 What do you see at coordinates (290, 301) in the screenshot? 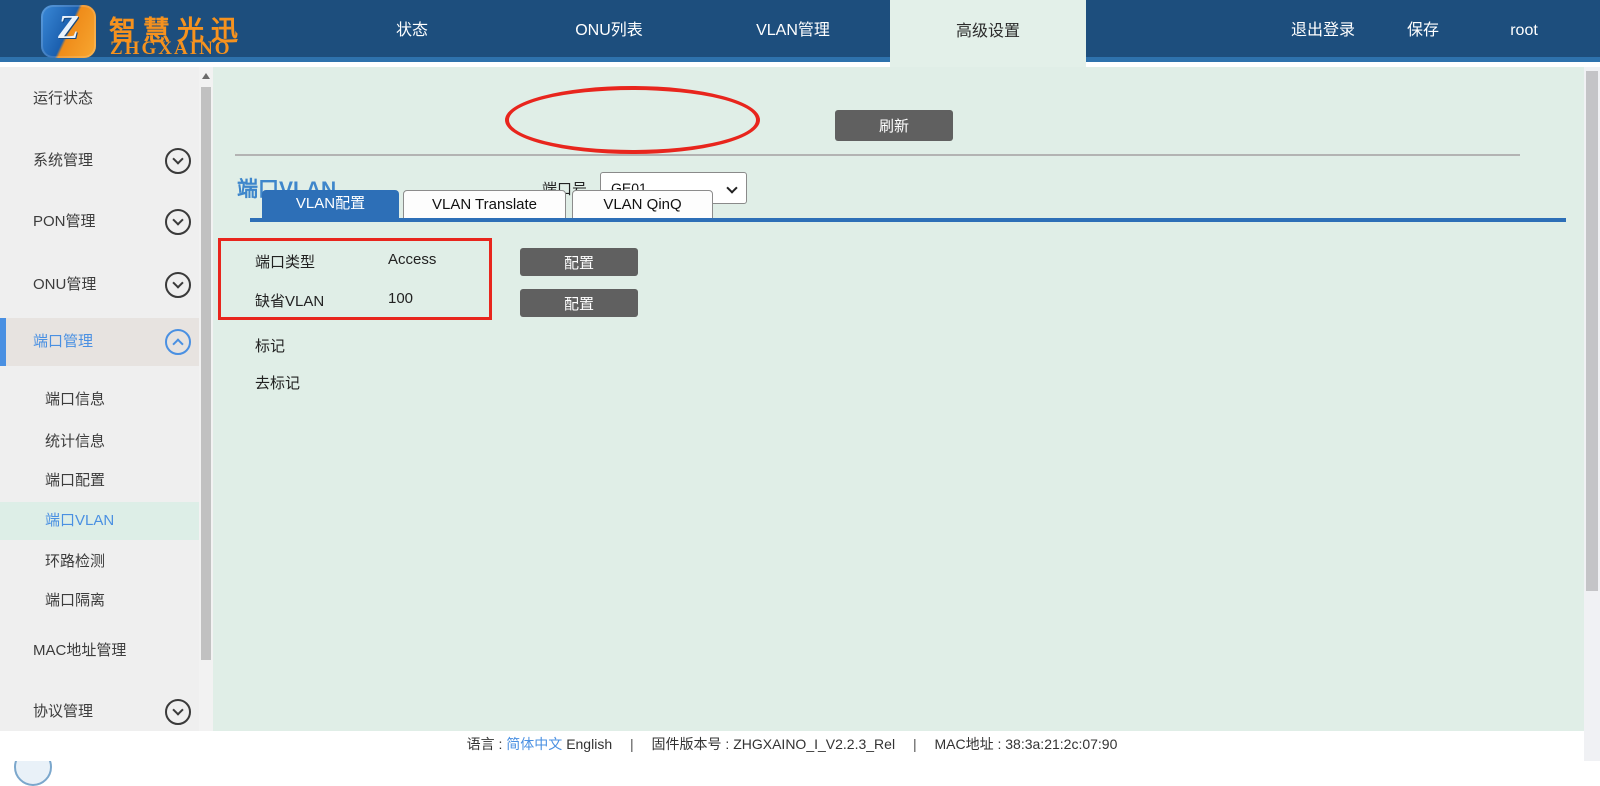
I see `default-vlan-label: 缺省VLAN` at bounding box center [290, 301].